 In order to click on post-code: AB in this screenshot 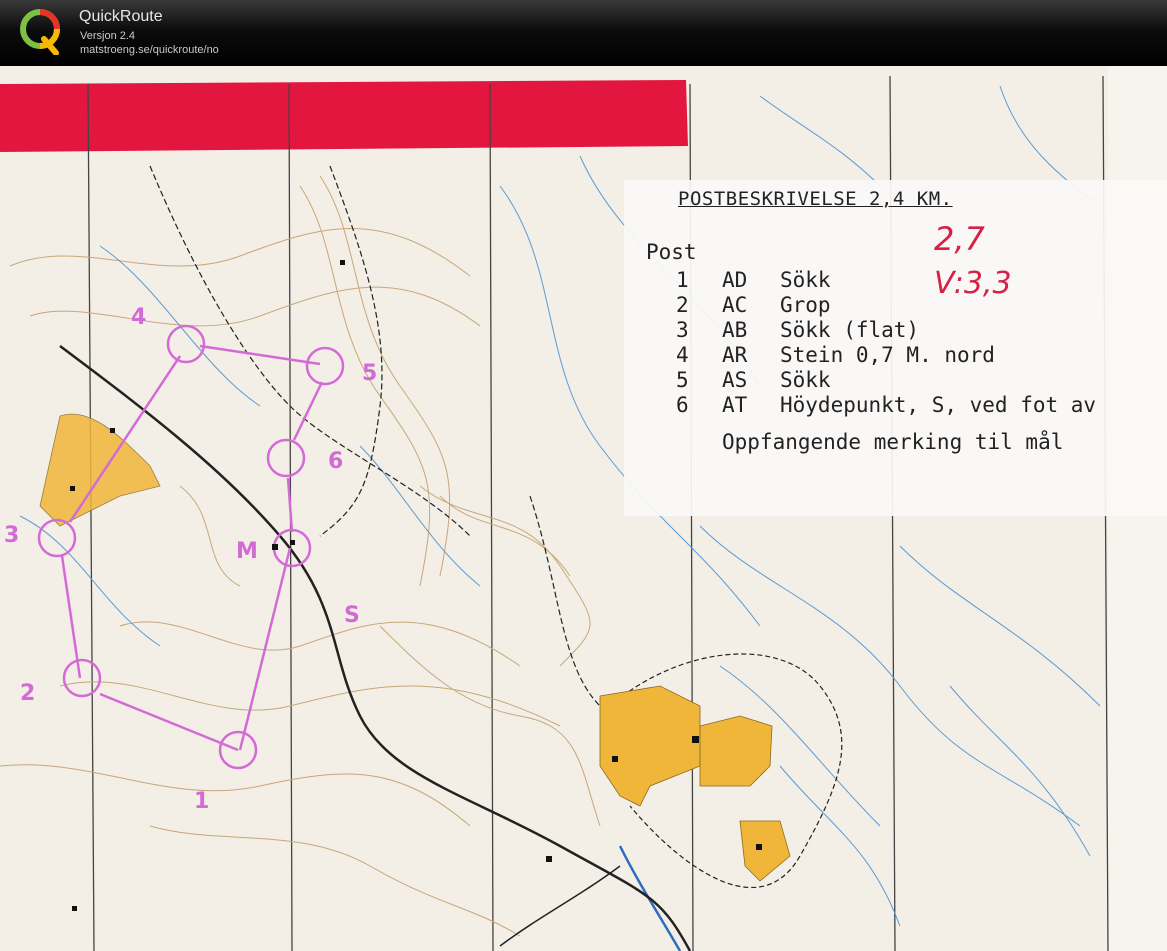, I will do `click(735, 330)`.